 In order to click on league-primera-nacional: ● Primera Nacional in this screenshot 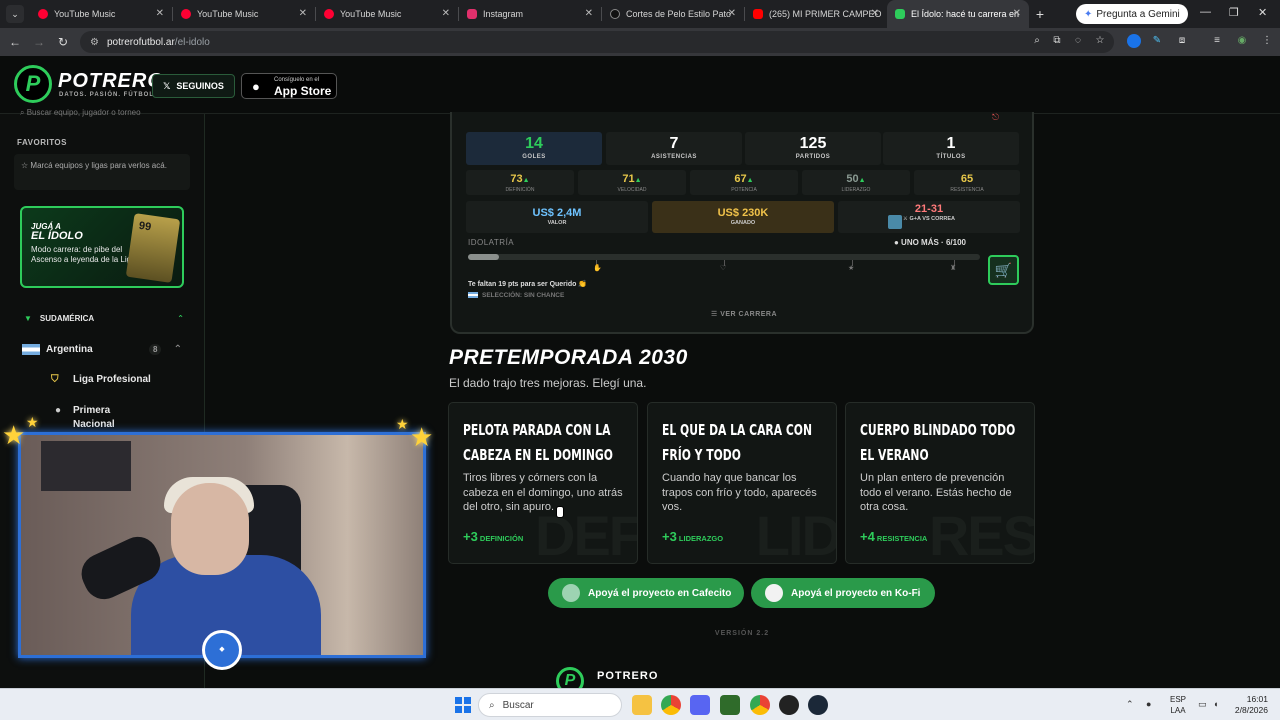, I will do `click(94, 418)`.